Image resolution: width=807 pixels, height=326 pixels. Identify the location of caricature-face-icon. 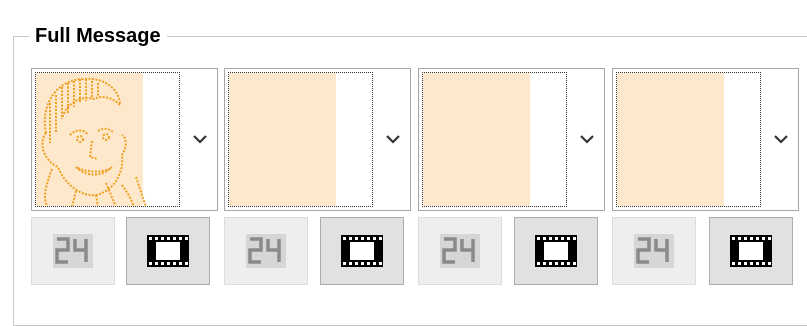
(94, 141).